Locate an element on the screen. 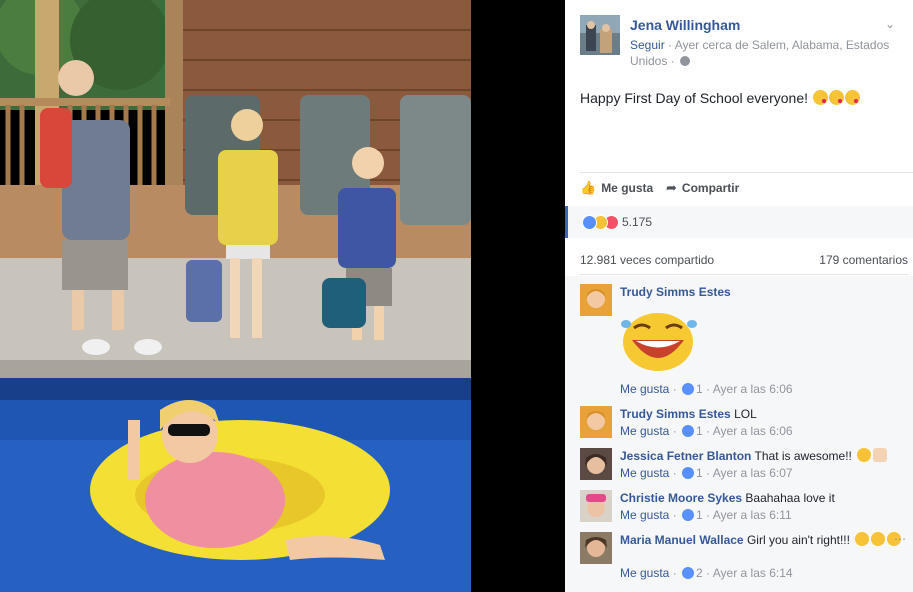 Image resolution: width=913 pixels, height=592 pixels. comment-body: Trudy Simms Estes is located at coordinates (762, 292).